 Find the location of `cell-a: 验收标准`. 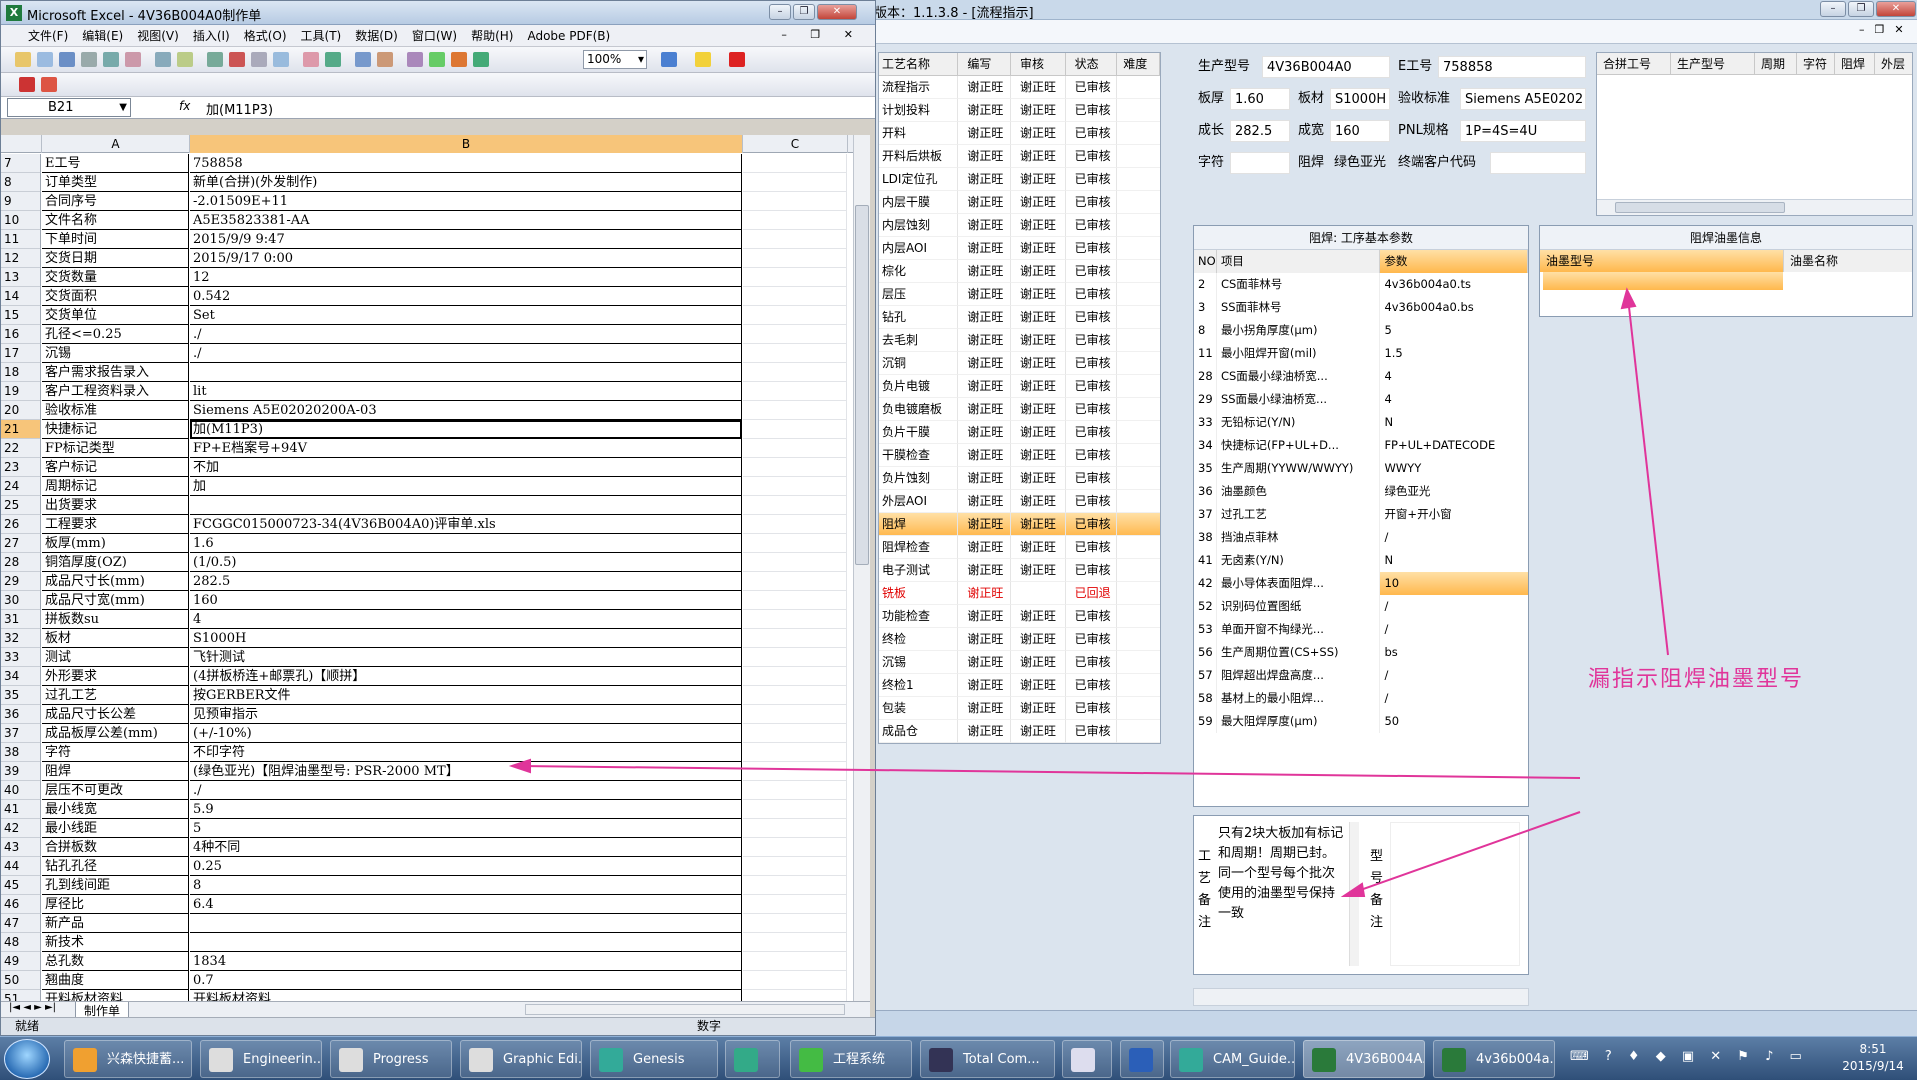

cell-a: 验收标准 is located at coordinates (115, 410).